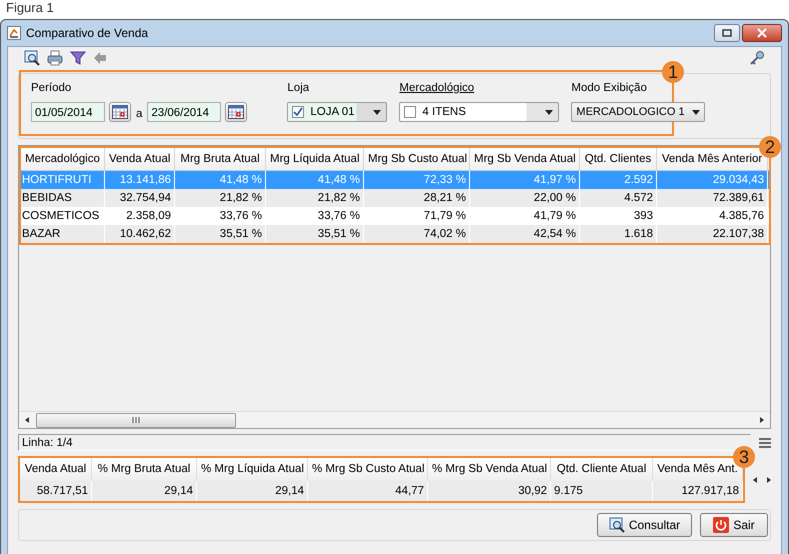  What do you see at coordinates (673, 72) in the screenshot?
I see `callout-badge: 1` at bounding box center [673, 72].